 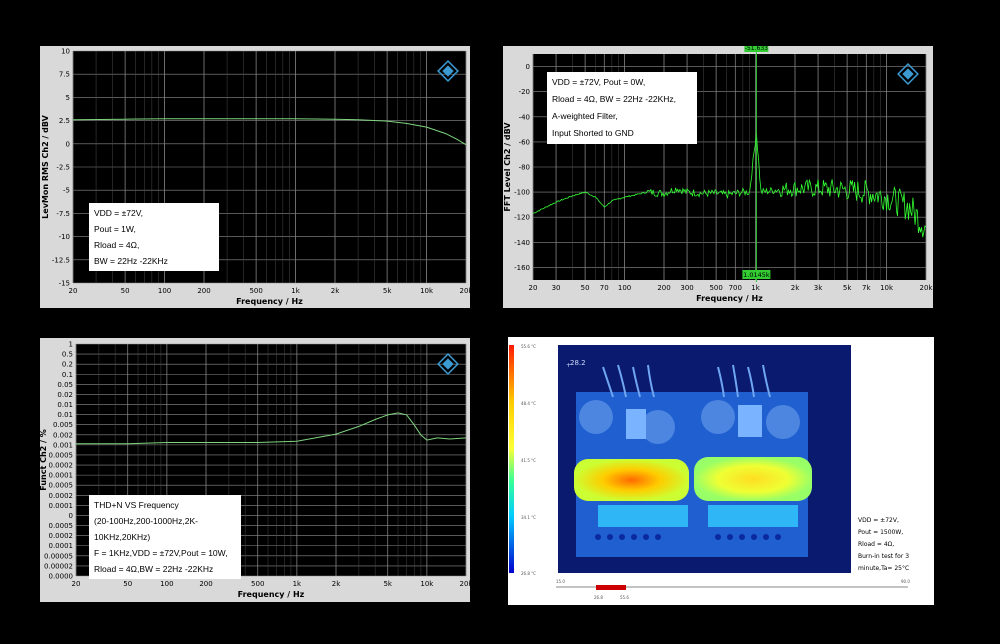 I want to click on slider-max-label: 90.0, so click(x=905, y=581).